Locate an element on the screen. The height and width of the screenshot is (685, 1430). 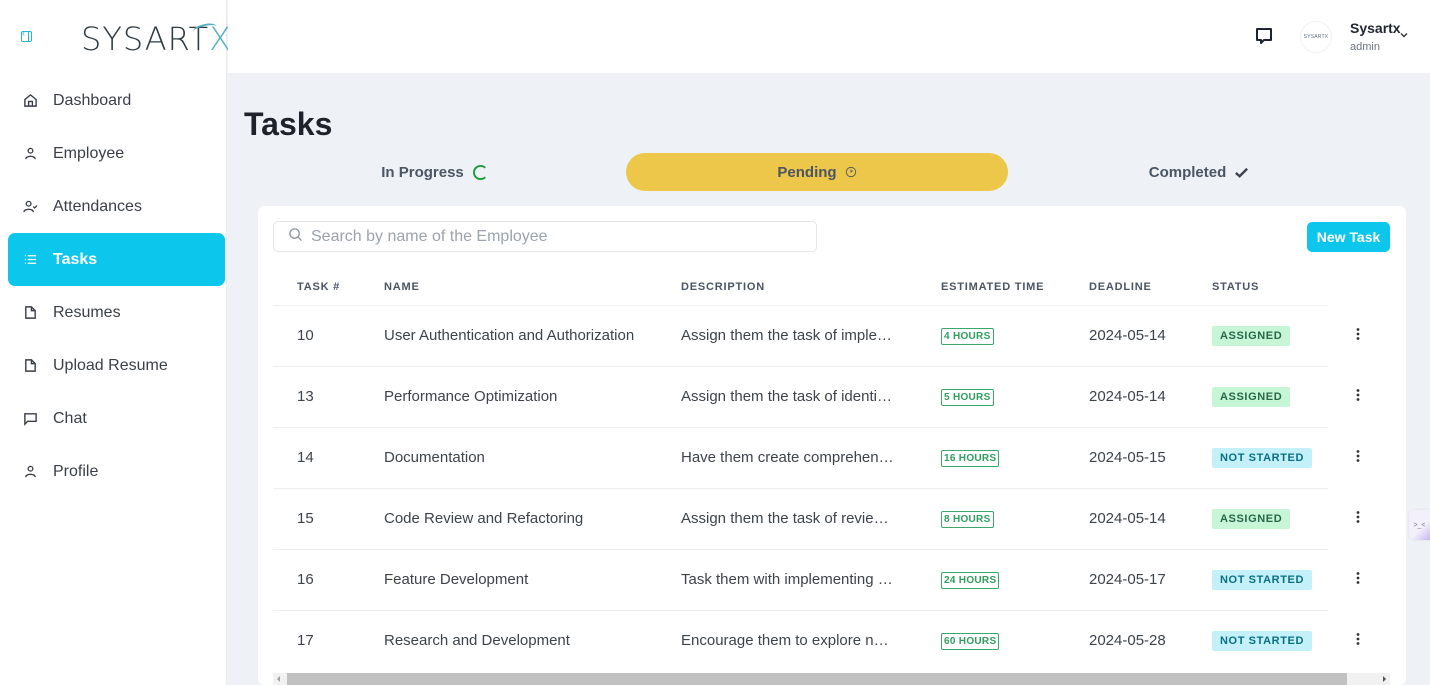
sidebar-item-label: Attendances is located at coordinates (97, 206).